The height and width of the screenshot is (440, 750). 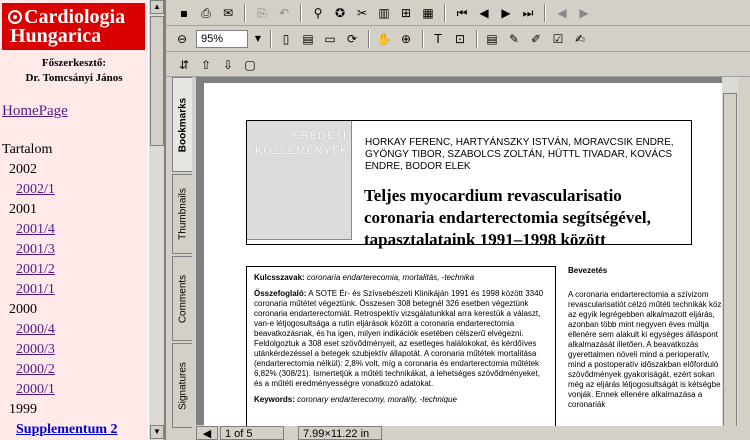 I want to click on search-icon: ✪, so click(x=340, y=13).